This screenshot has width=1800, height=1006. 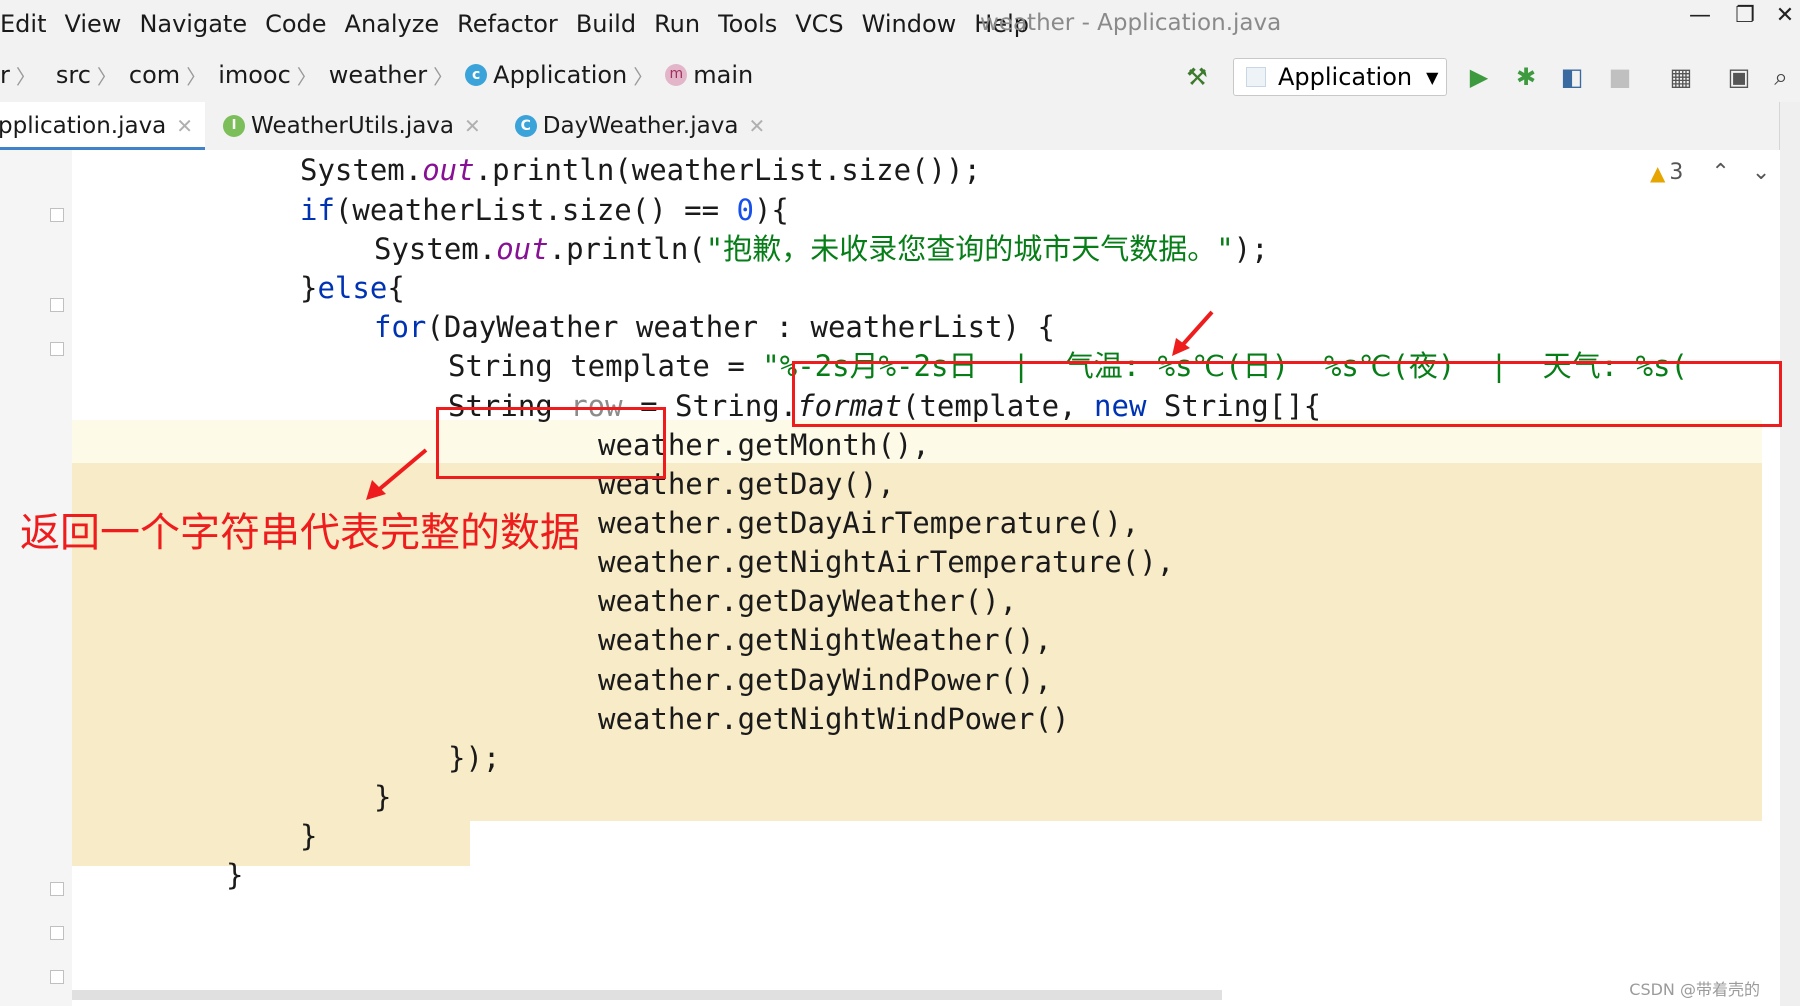 What do you see at coordinates (1694, 989) in the screenshot?
I see `watermark: CSDN @带着壳的` at bounding box center [1694, 989].